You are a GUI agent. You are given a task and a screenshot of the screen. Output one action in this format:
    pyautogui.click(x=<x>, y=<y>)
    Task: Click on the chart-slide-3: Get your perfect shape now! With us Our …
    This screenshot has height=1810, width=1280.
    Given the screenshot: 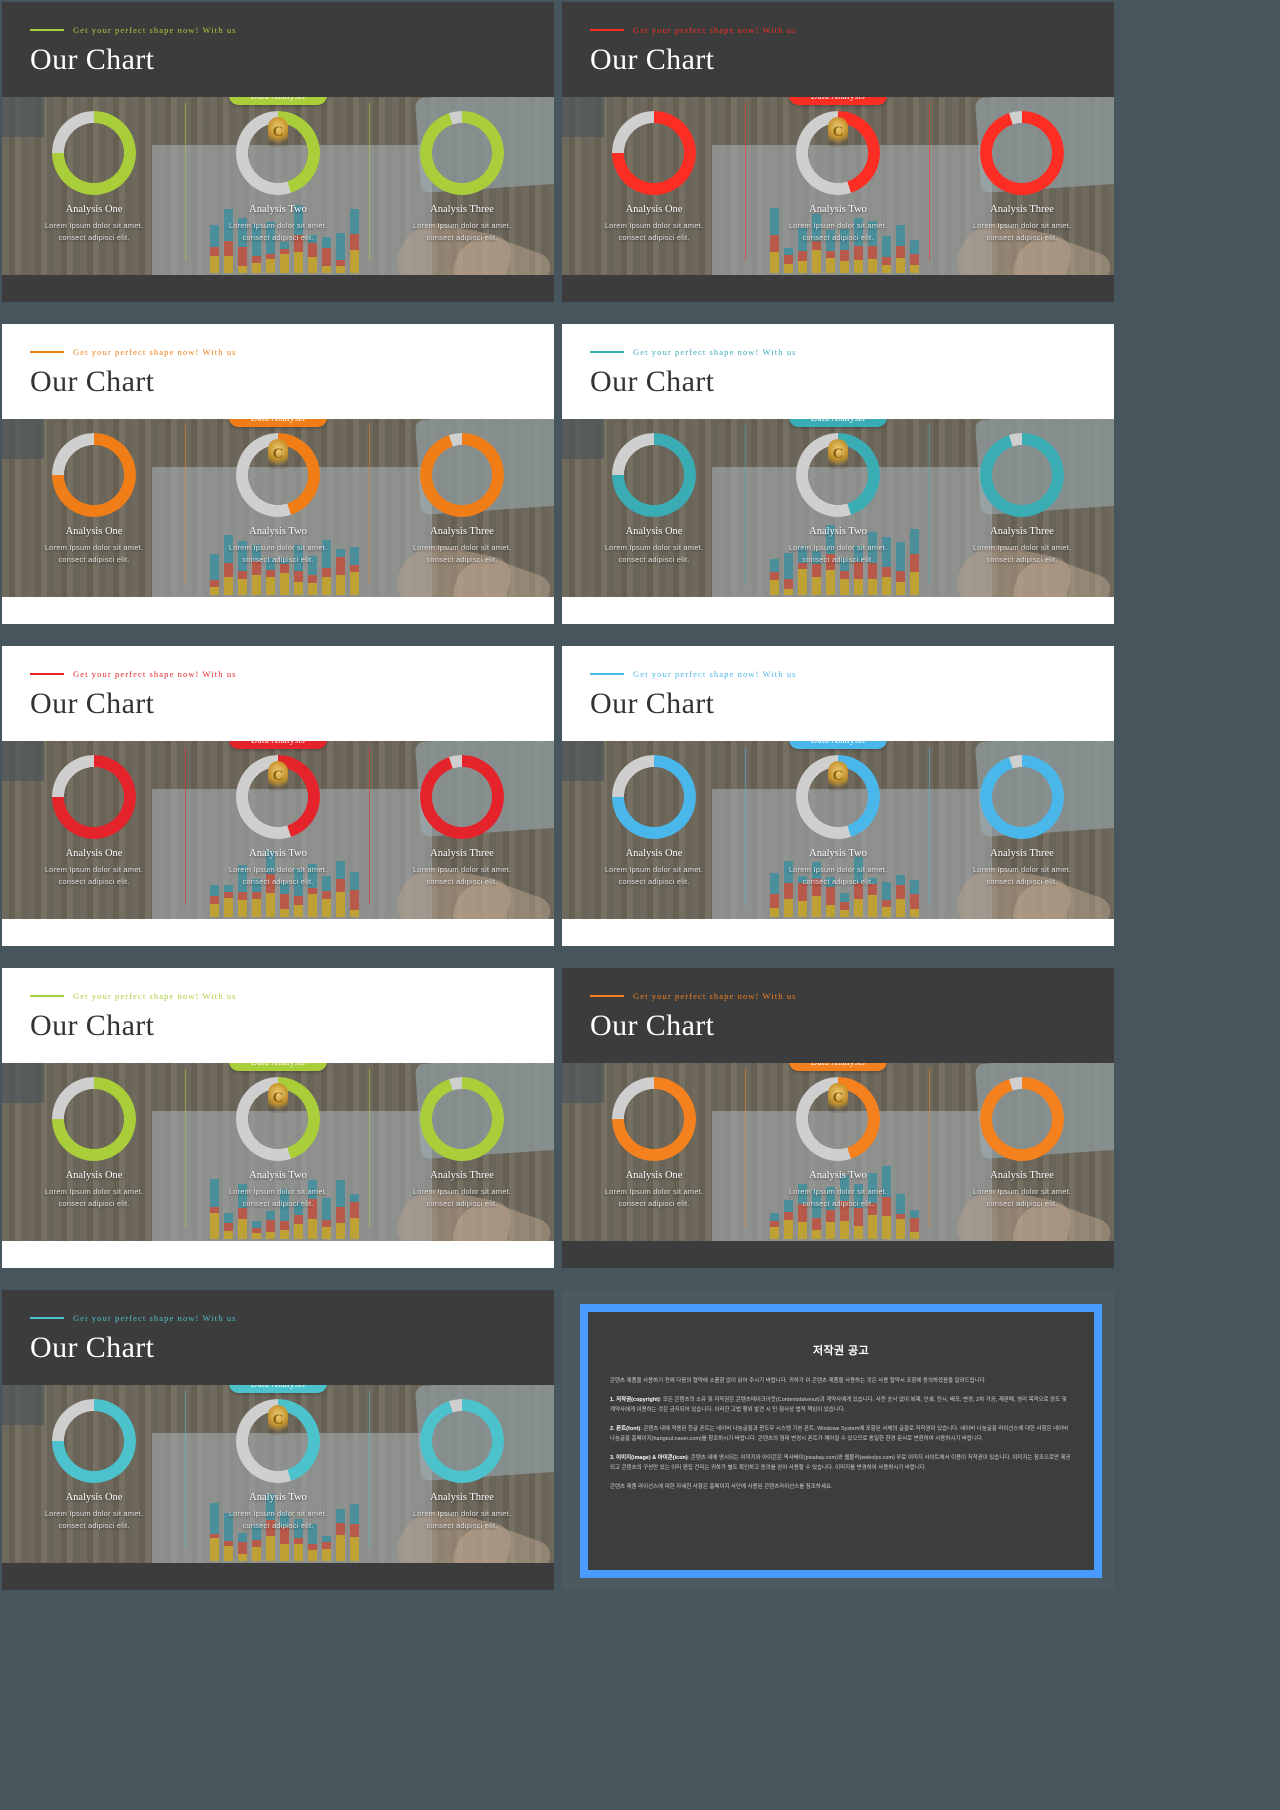 What is the action you would take?
    pyautogui.click(x=278, y=474)
    